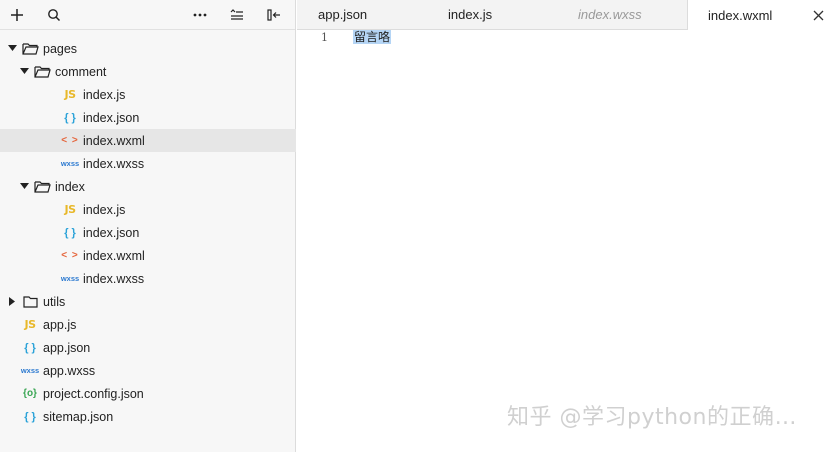  Describe the element at coordinates (148, 347) in the screenshot. I see `tree-file: { } app.json` at that location.